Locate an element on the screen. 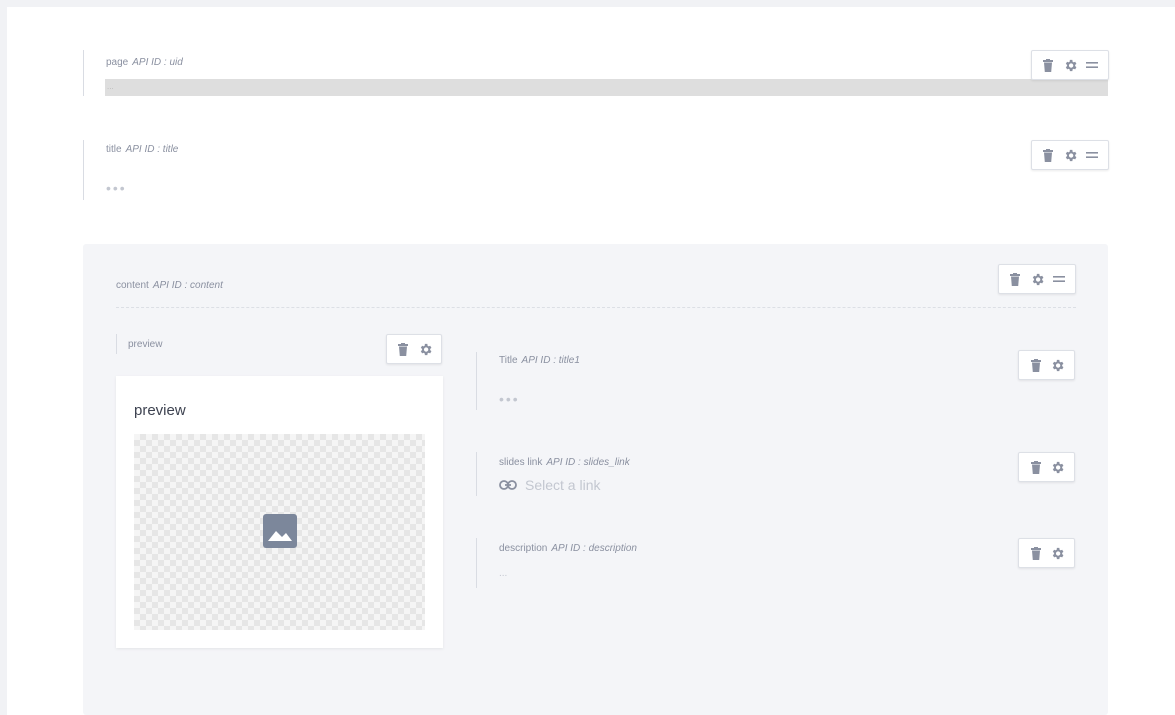 The height and width of the screenshot is (715, 1175). title1-field-label: Title API ID : title1 is located at coordinates (539, 360).